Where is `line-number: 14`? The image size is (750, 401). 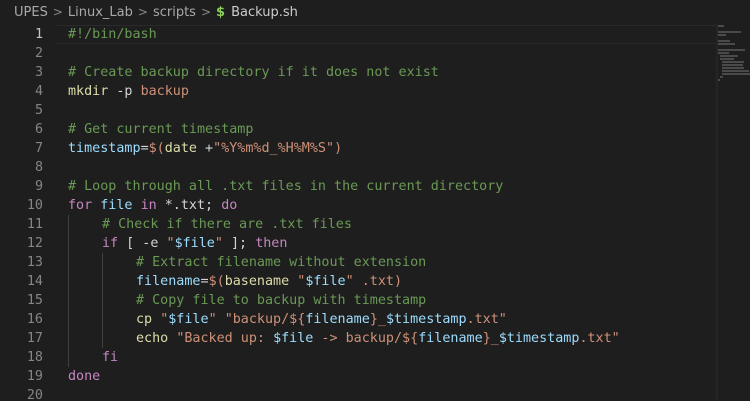
line-number: 14 is located at coordinates (29, 281).